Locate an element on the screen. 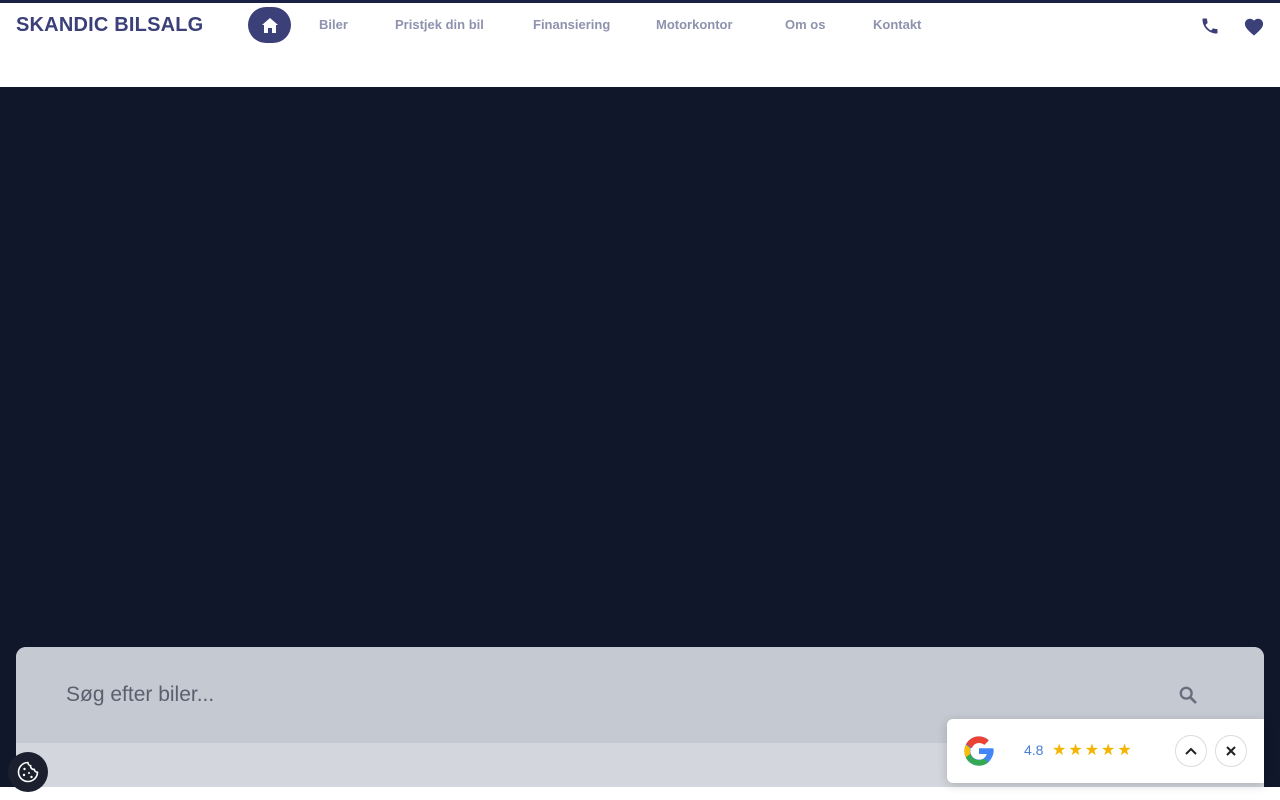 The image size is (1280, 800). close-widget-button is located at coordinates (1231, 751).